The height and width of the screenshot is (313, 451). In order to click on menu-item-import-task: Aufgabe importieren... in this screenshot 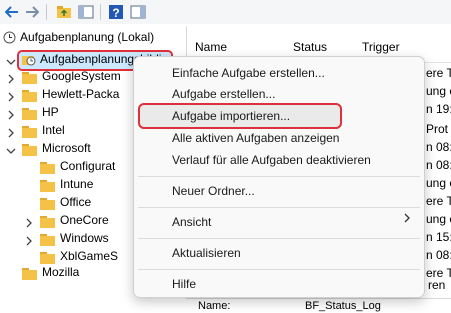, I will do `click(231, 116)`.